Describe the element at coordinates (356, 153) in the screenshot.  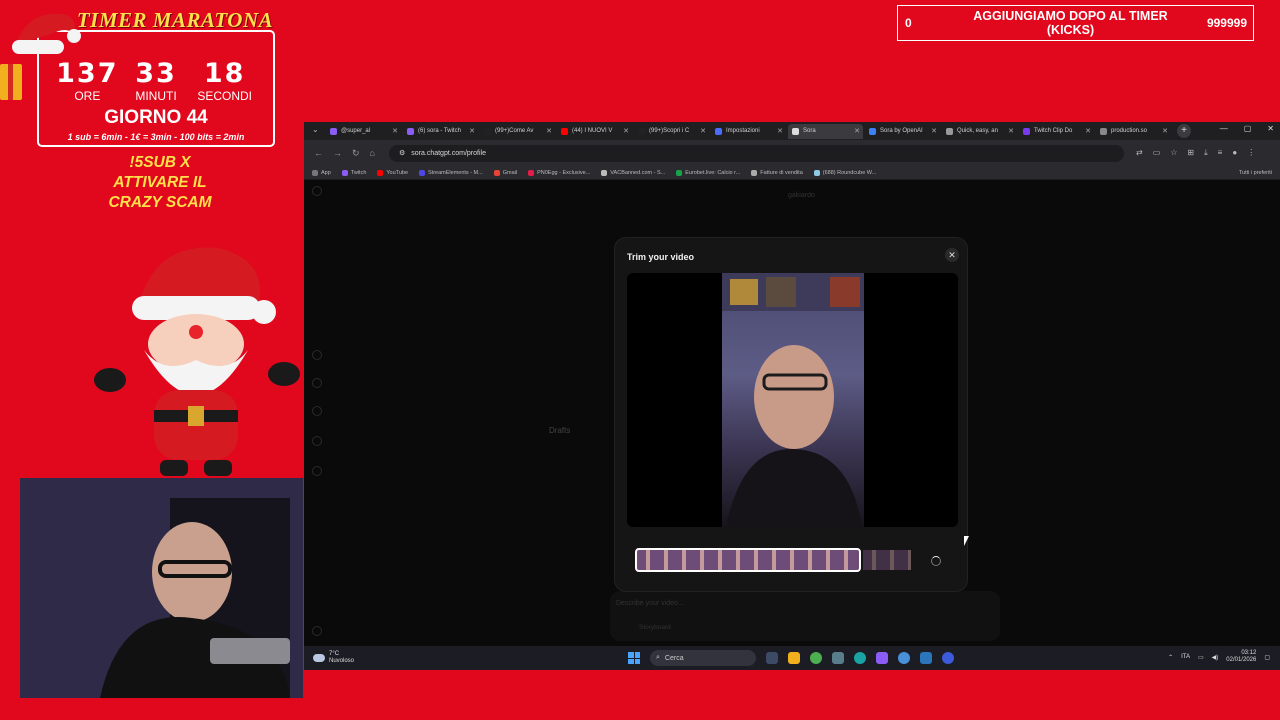
I see `reload-icon: ↻` at that location.